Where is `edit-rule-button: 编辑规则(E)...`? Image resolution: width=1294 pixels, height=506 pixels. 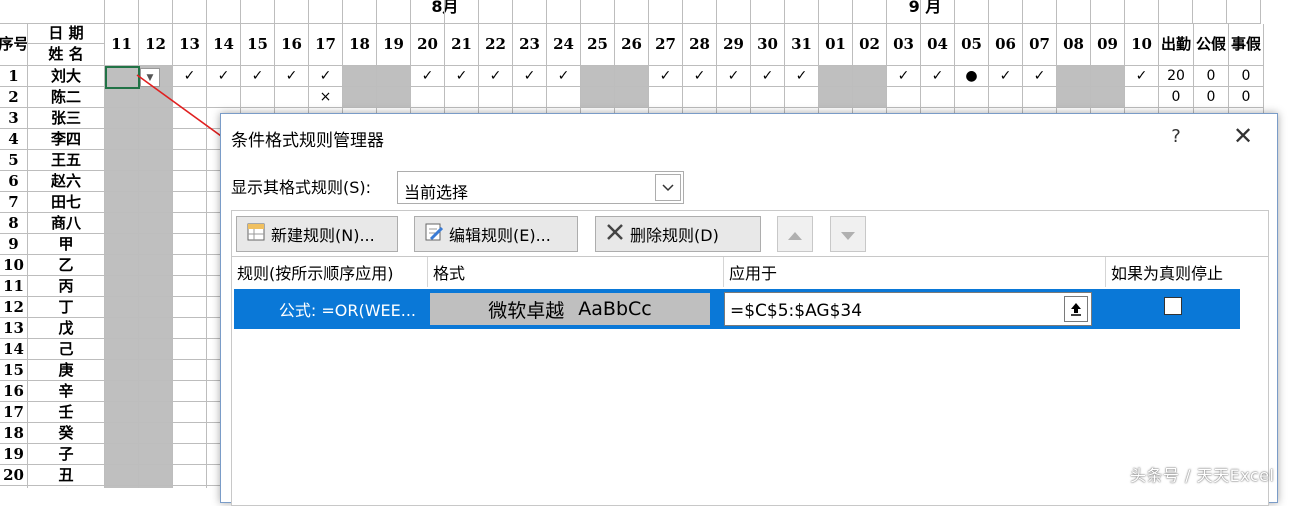
edit-rule-button: 编辑规则(E)... is located at coordinates (496, 234).